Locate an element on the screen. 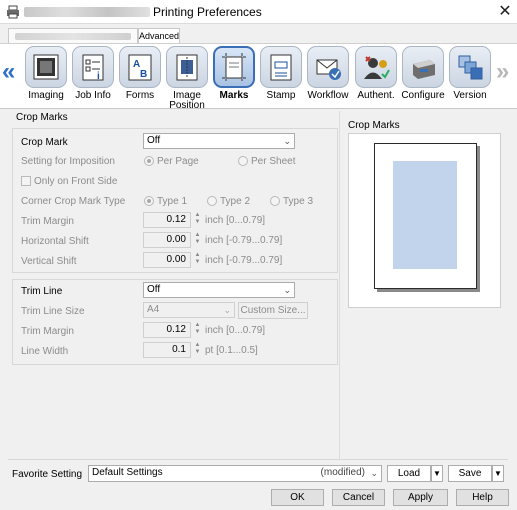 The image size is (517, 510). trim-line-value: Off is located at coordinates (154, 289).